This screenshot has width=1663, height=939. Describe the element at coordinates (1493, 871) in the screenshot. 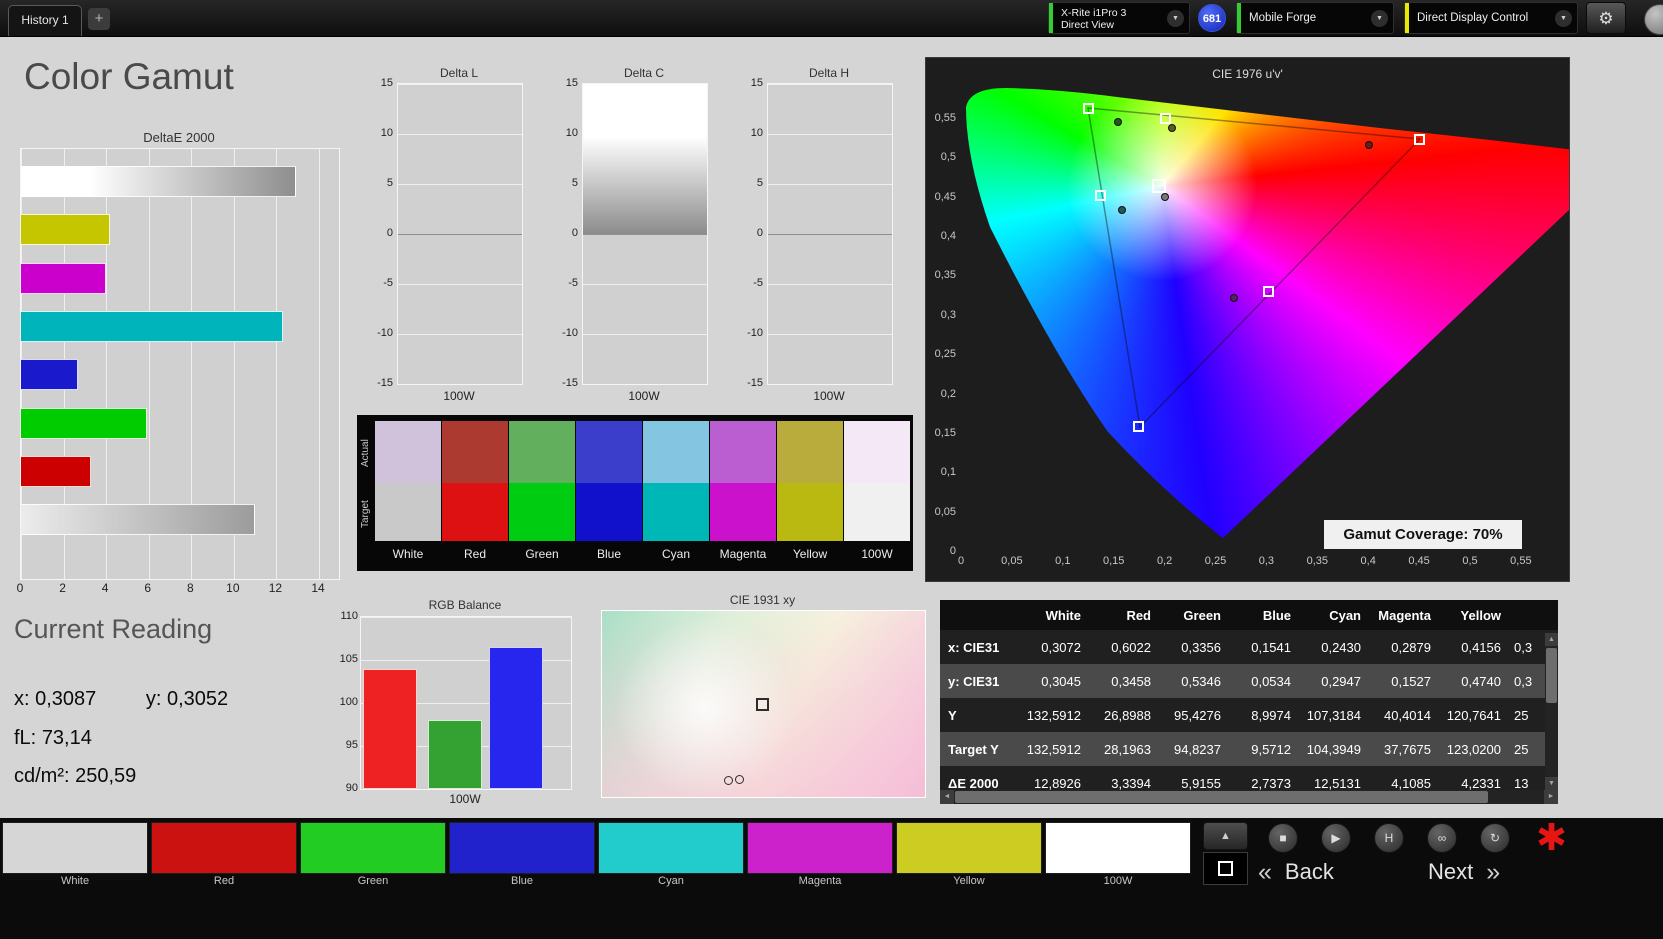

I see `next-chevron-icon: »` at that location.